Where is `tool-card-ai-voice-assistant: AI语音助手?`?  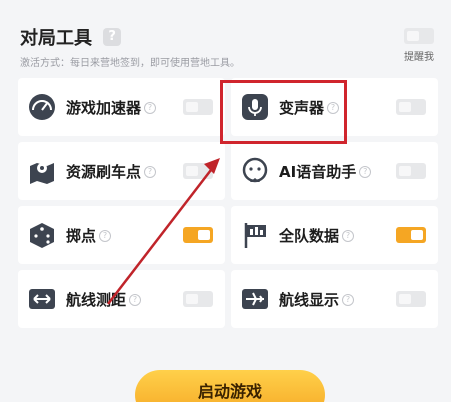 tool-card-ai-voice-assistant: AI语音助手? is located at coordinates (334, 171).